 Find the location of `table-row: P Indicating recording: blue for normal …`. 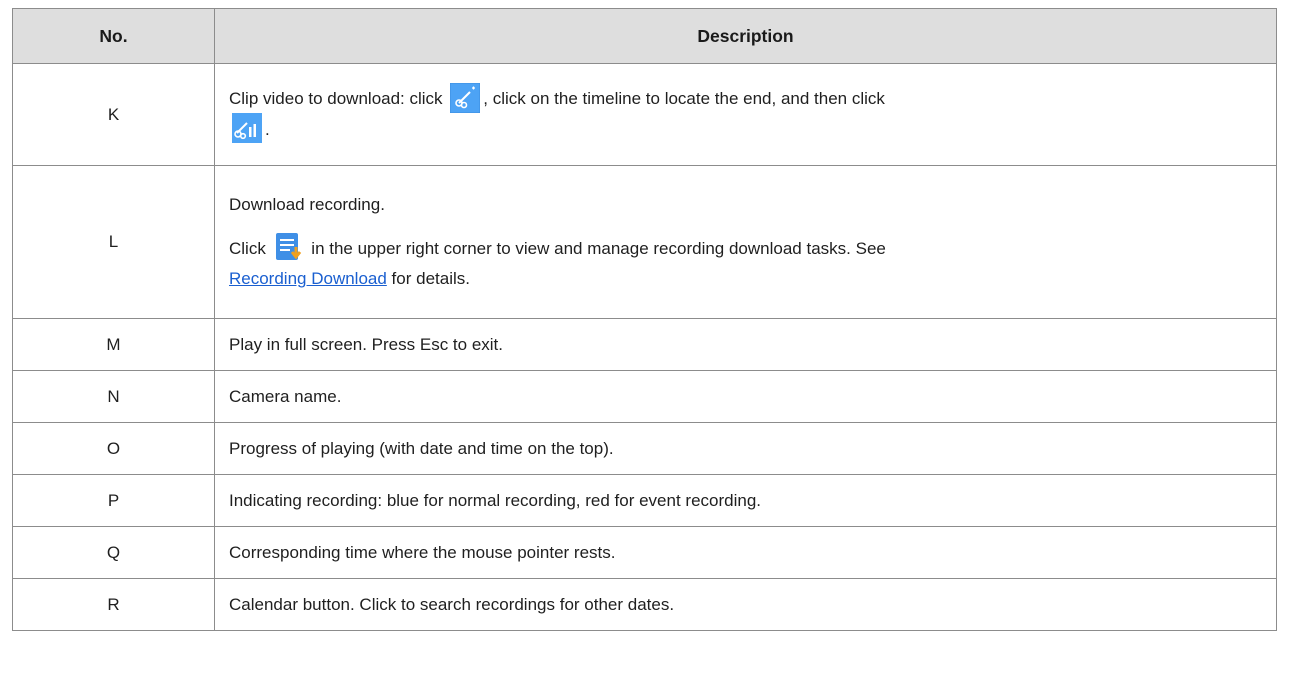

table-row: P Indicating recording: blue for normal … is located at coordinates (644, 500).